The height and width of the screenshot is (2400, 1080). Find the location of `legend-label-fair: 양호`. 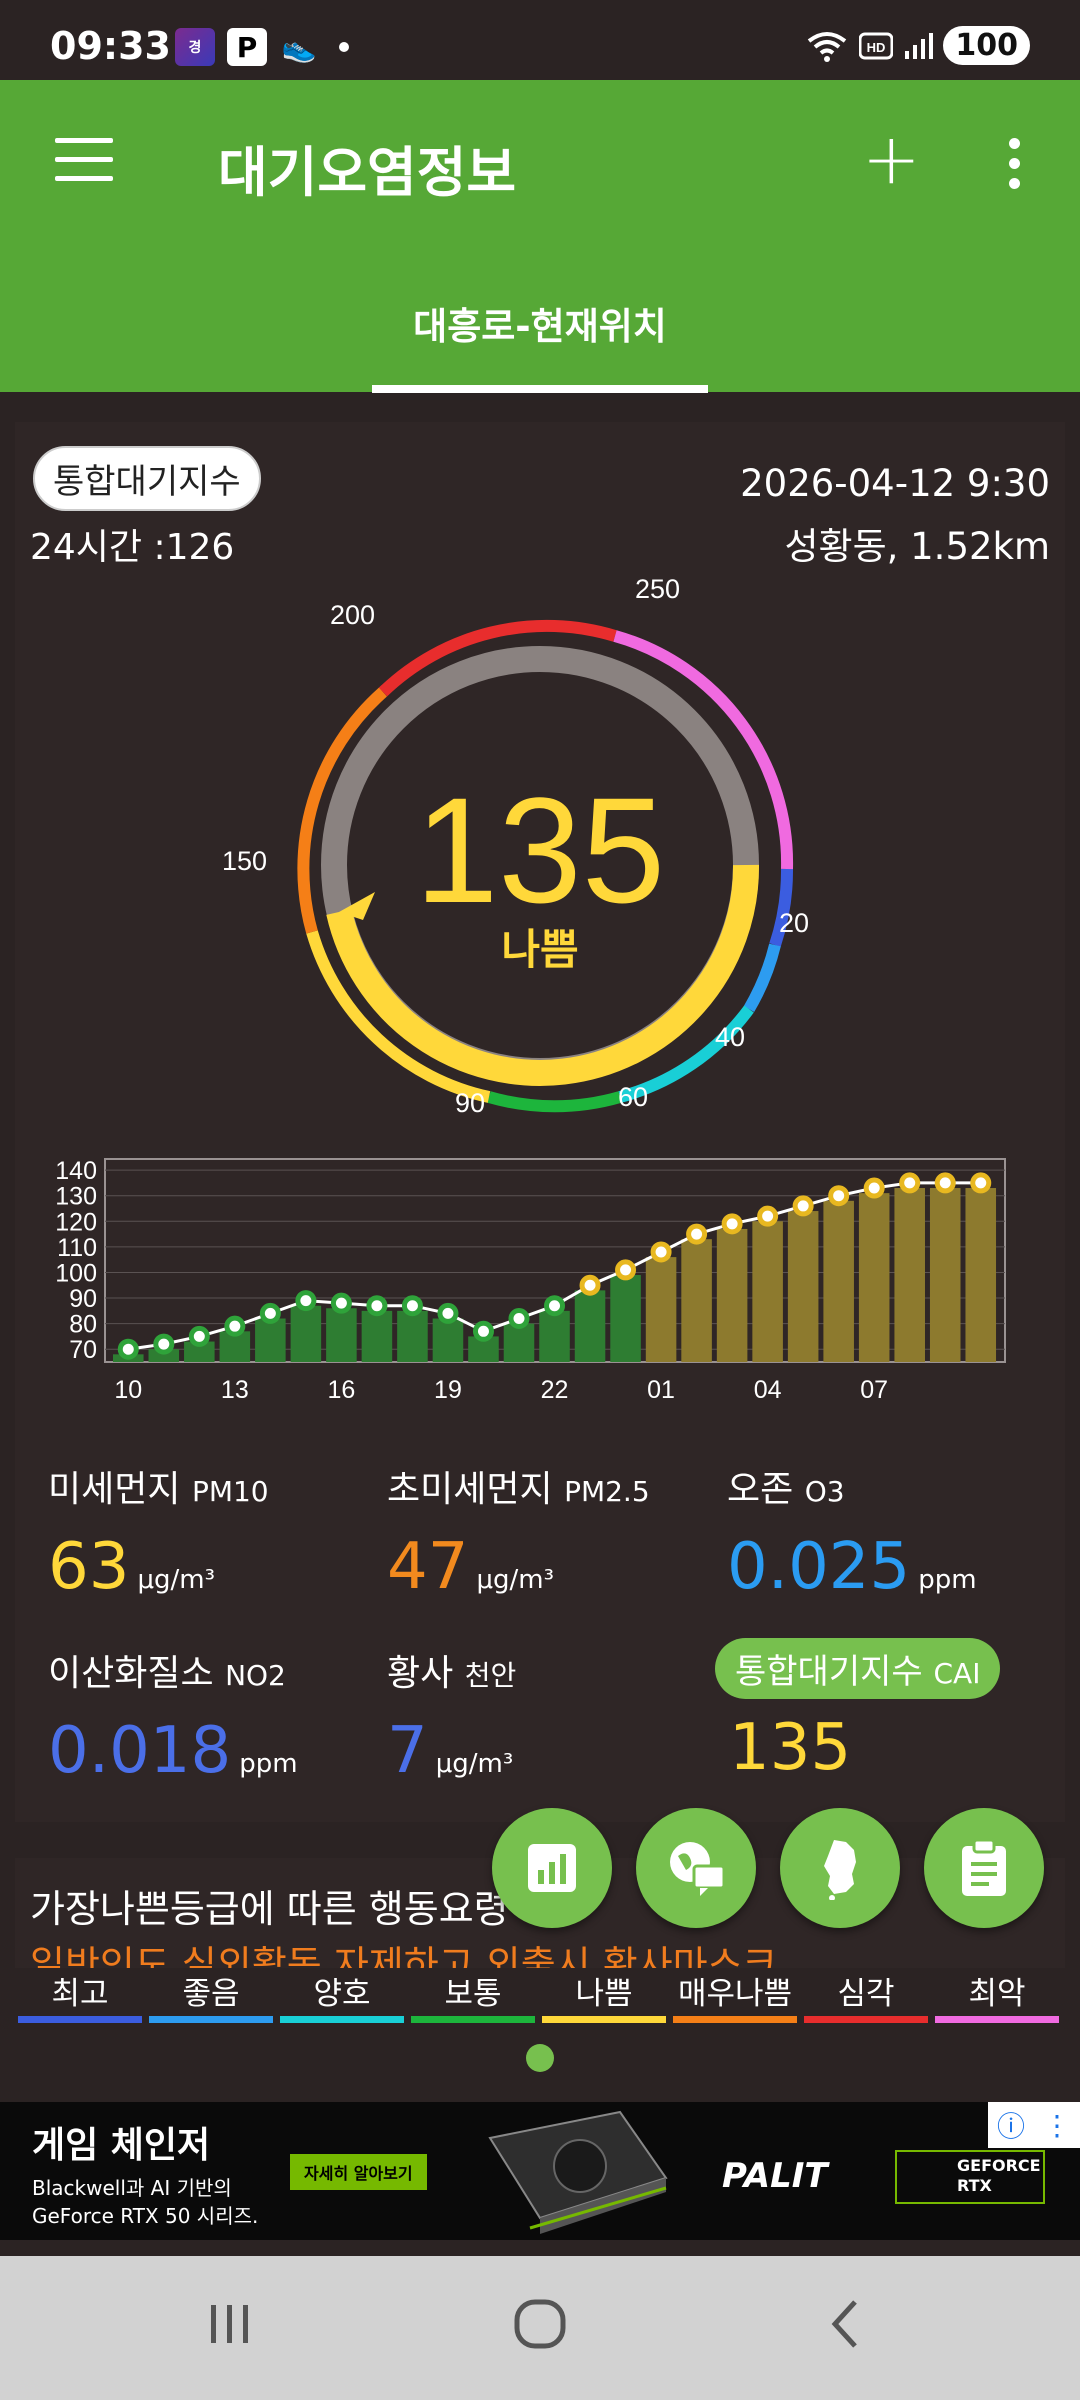

legend-label-fair: 양호 is located at coordinates (342, 1994).